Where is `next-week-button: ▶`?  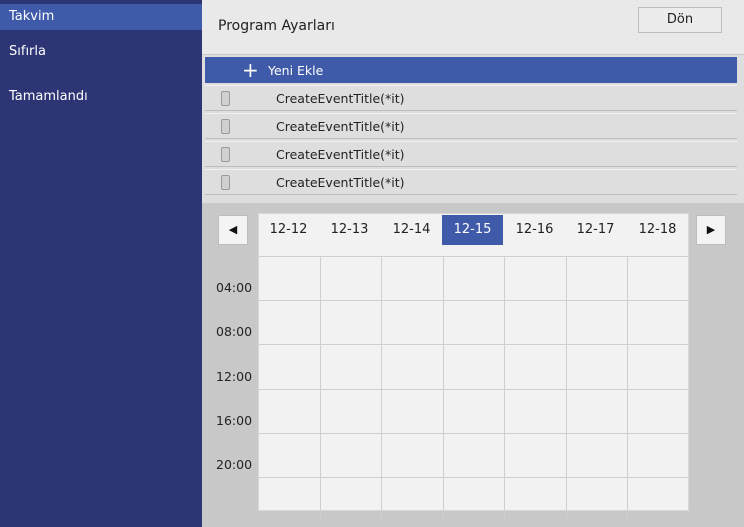
next-week-button: ▶ is located at coordinates (711, 230).